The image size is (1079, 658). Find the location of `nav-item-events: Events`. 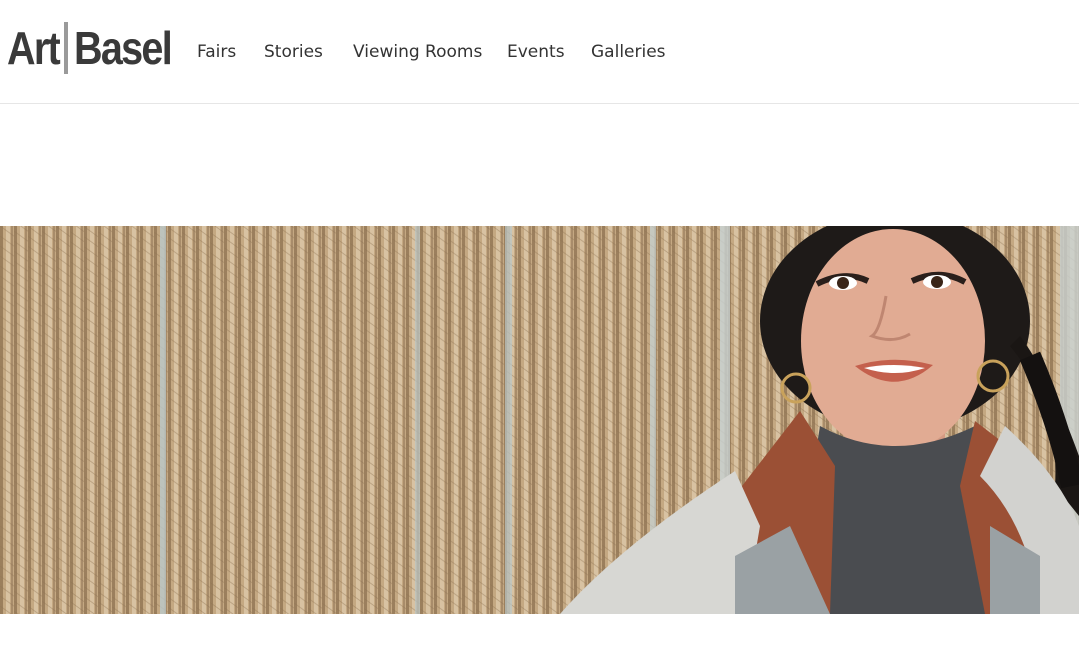

nav-item-events: Events is located at coordinates (536, 52).